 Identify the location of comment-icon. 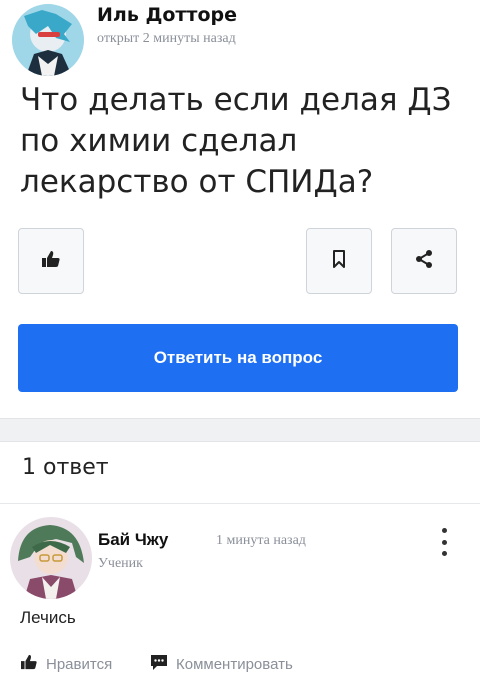
(159, 664).